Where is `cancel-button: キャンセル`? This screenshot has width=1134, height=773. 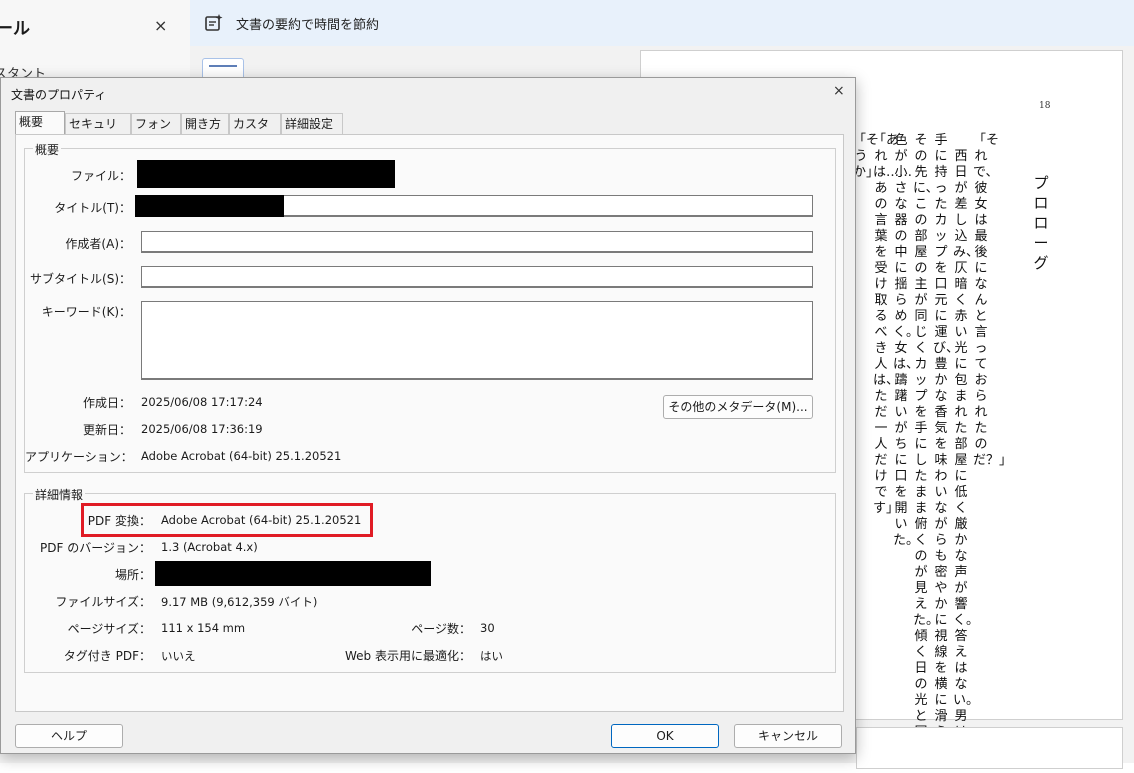 cancel-button: キャンセル is located at coordinates (788, 736).